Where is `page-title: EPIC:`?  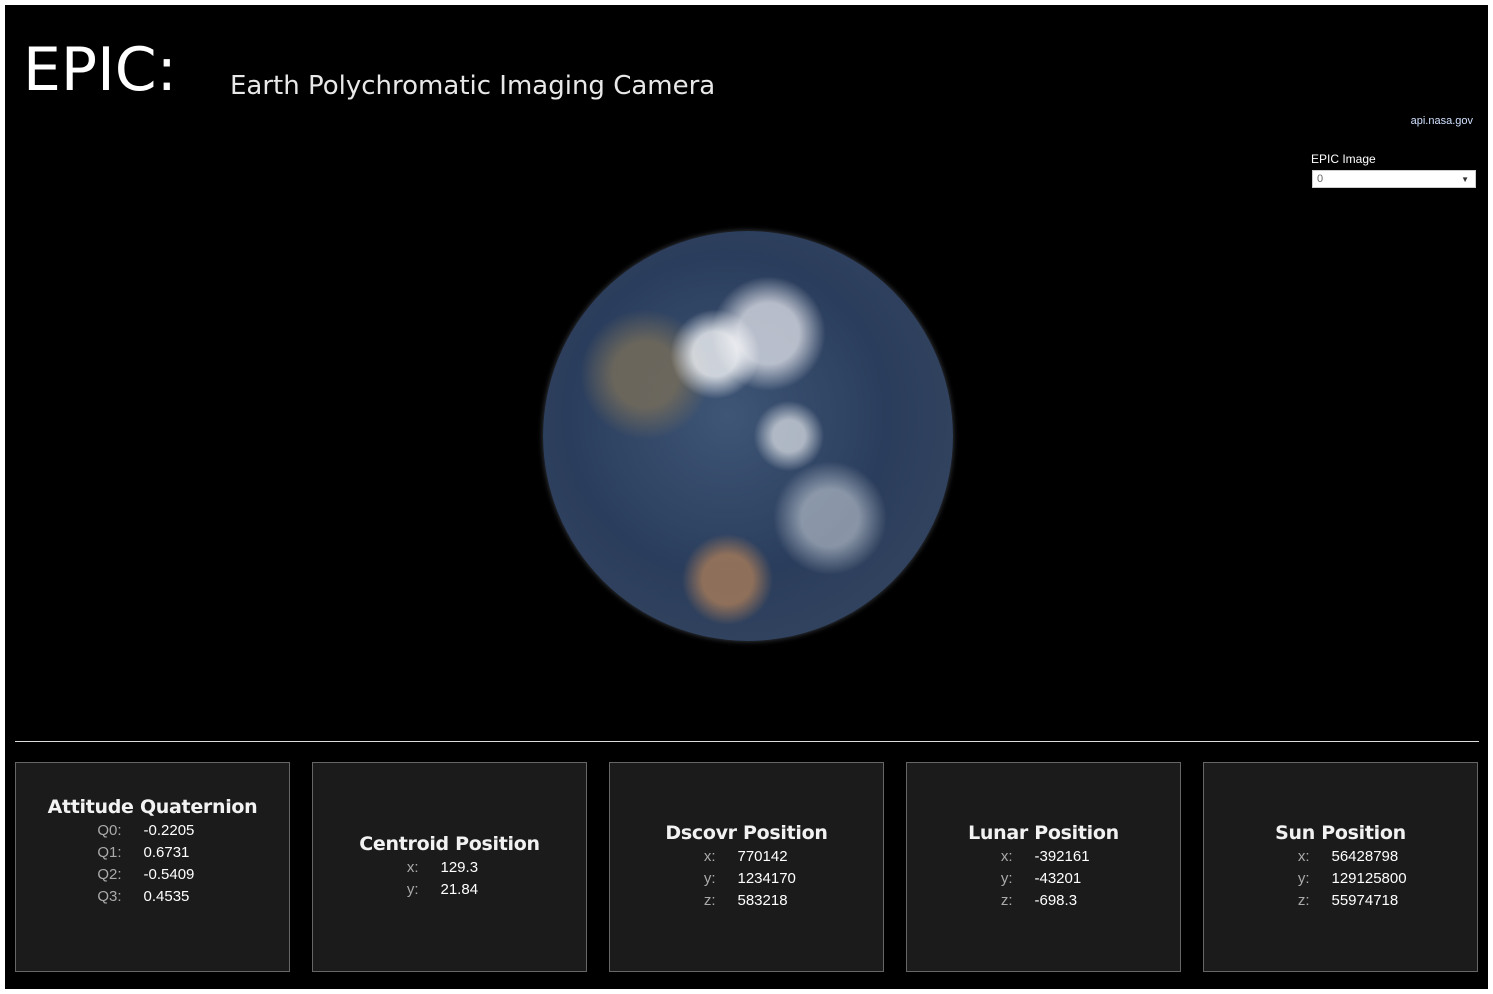
page-title: EPIC: is located at coordinates (100, 70).